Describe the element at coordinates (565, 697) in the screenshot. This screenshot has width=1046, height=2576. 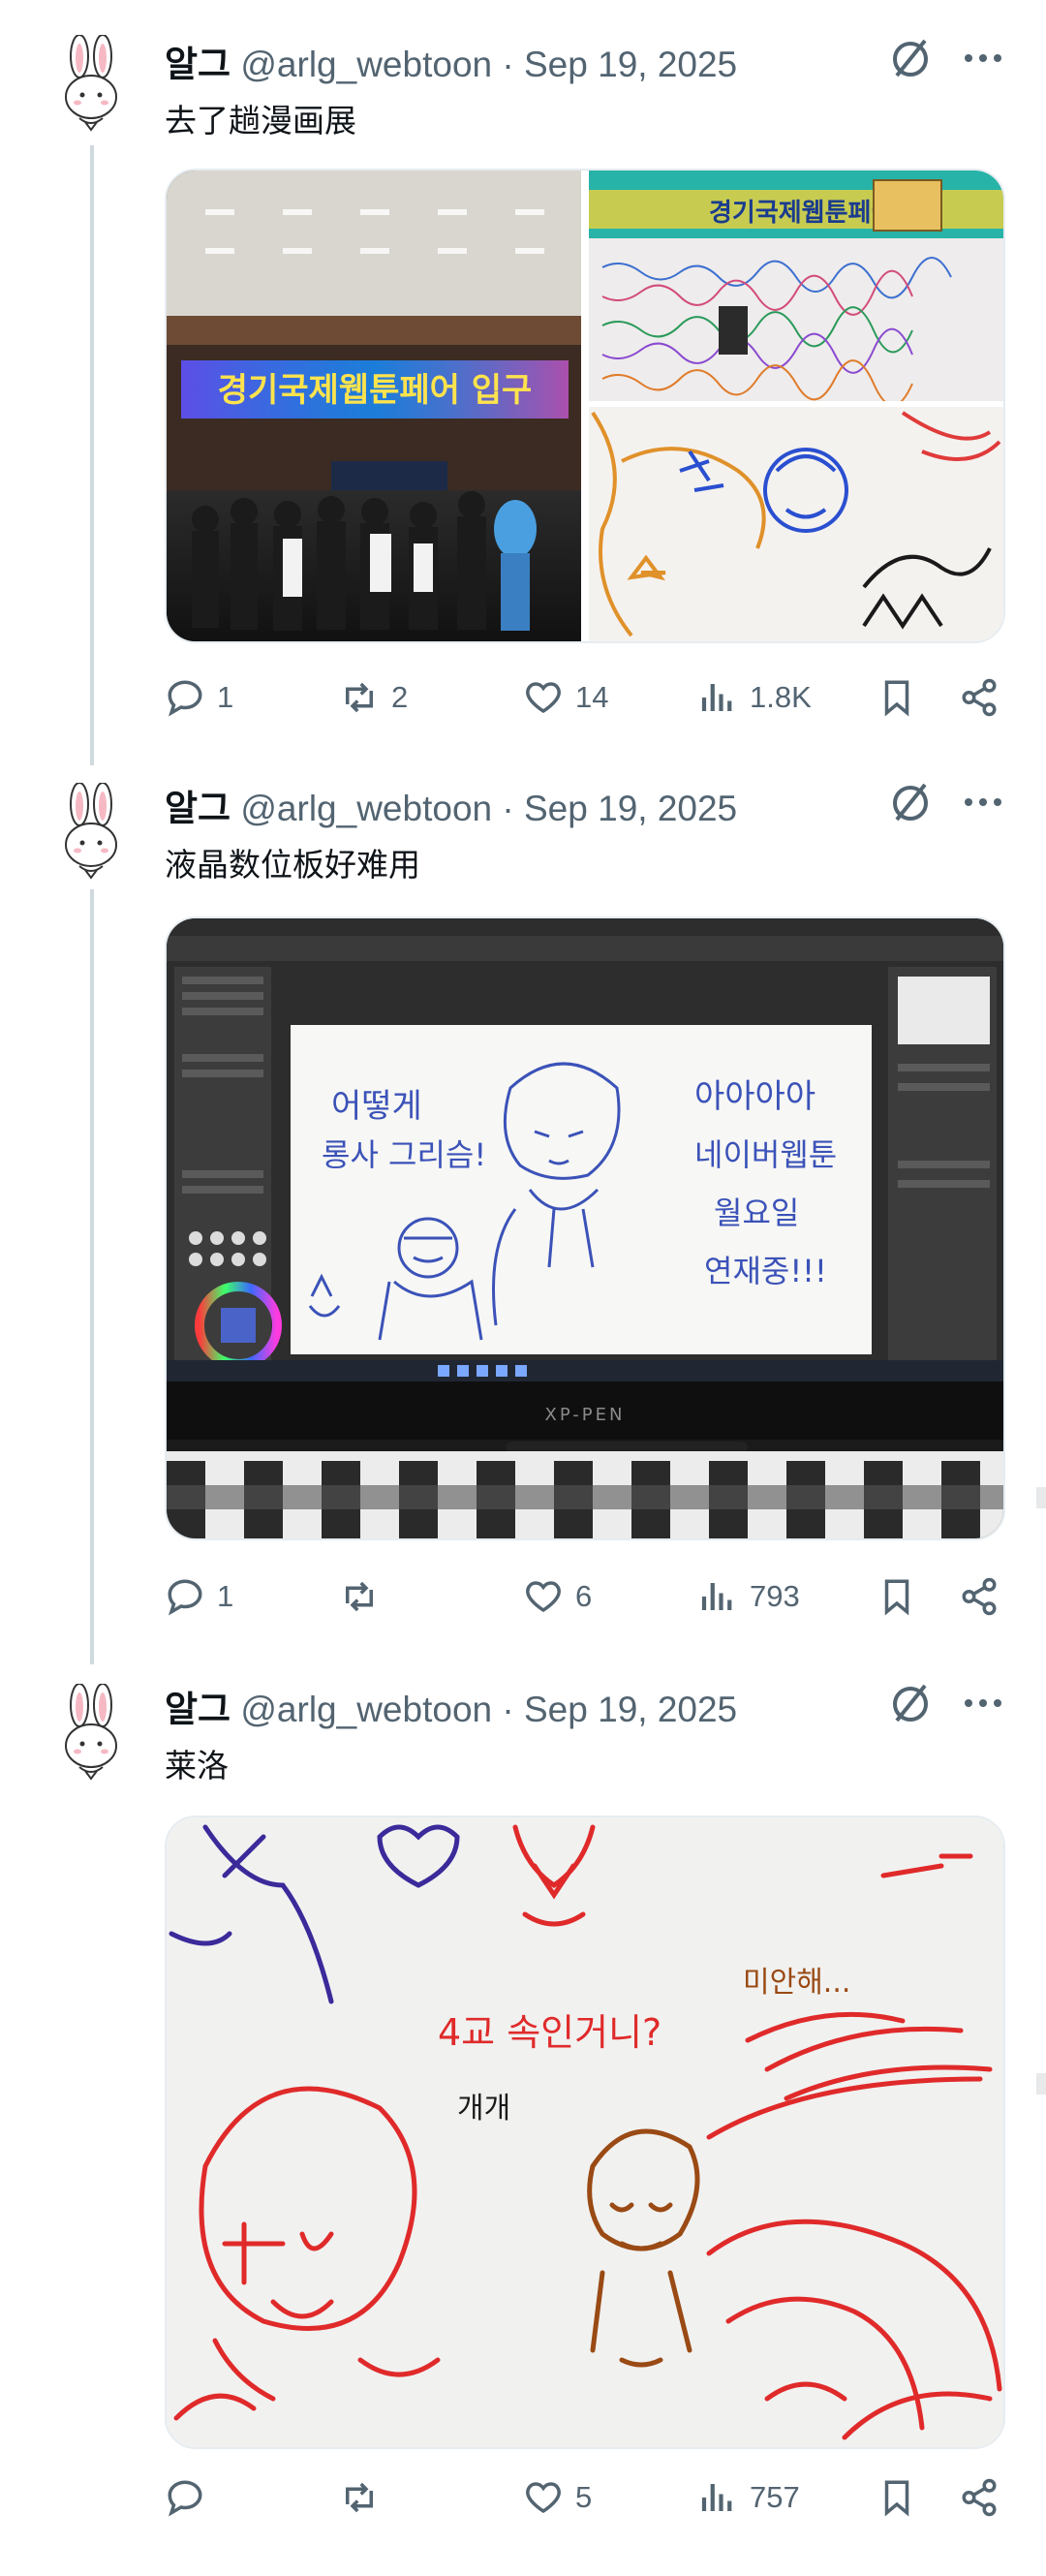
I see `like-button: 14` at that location.